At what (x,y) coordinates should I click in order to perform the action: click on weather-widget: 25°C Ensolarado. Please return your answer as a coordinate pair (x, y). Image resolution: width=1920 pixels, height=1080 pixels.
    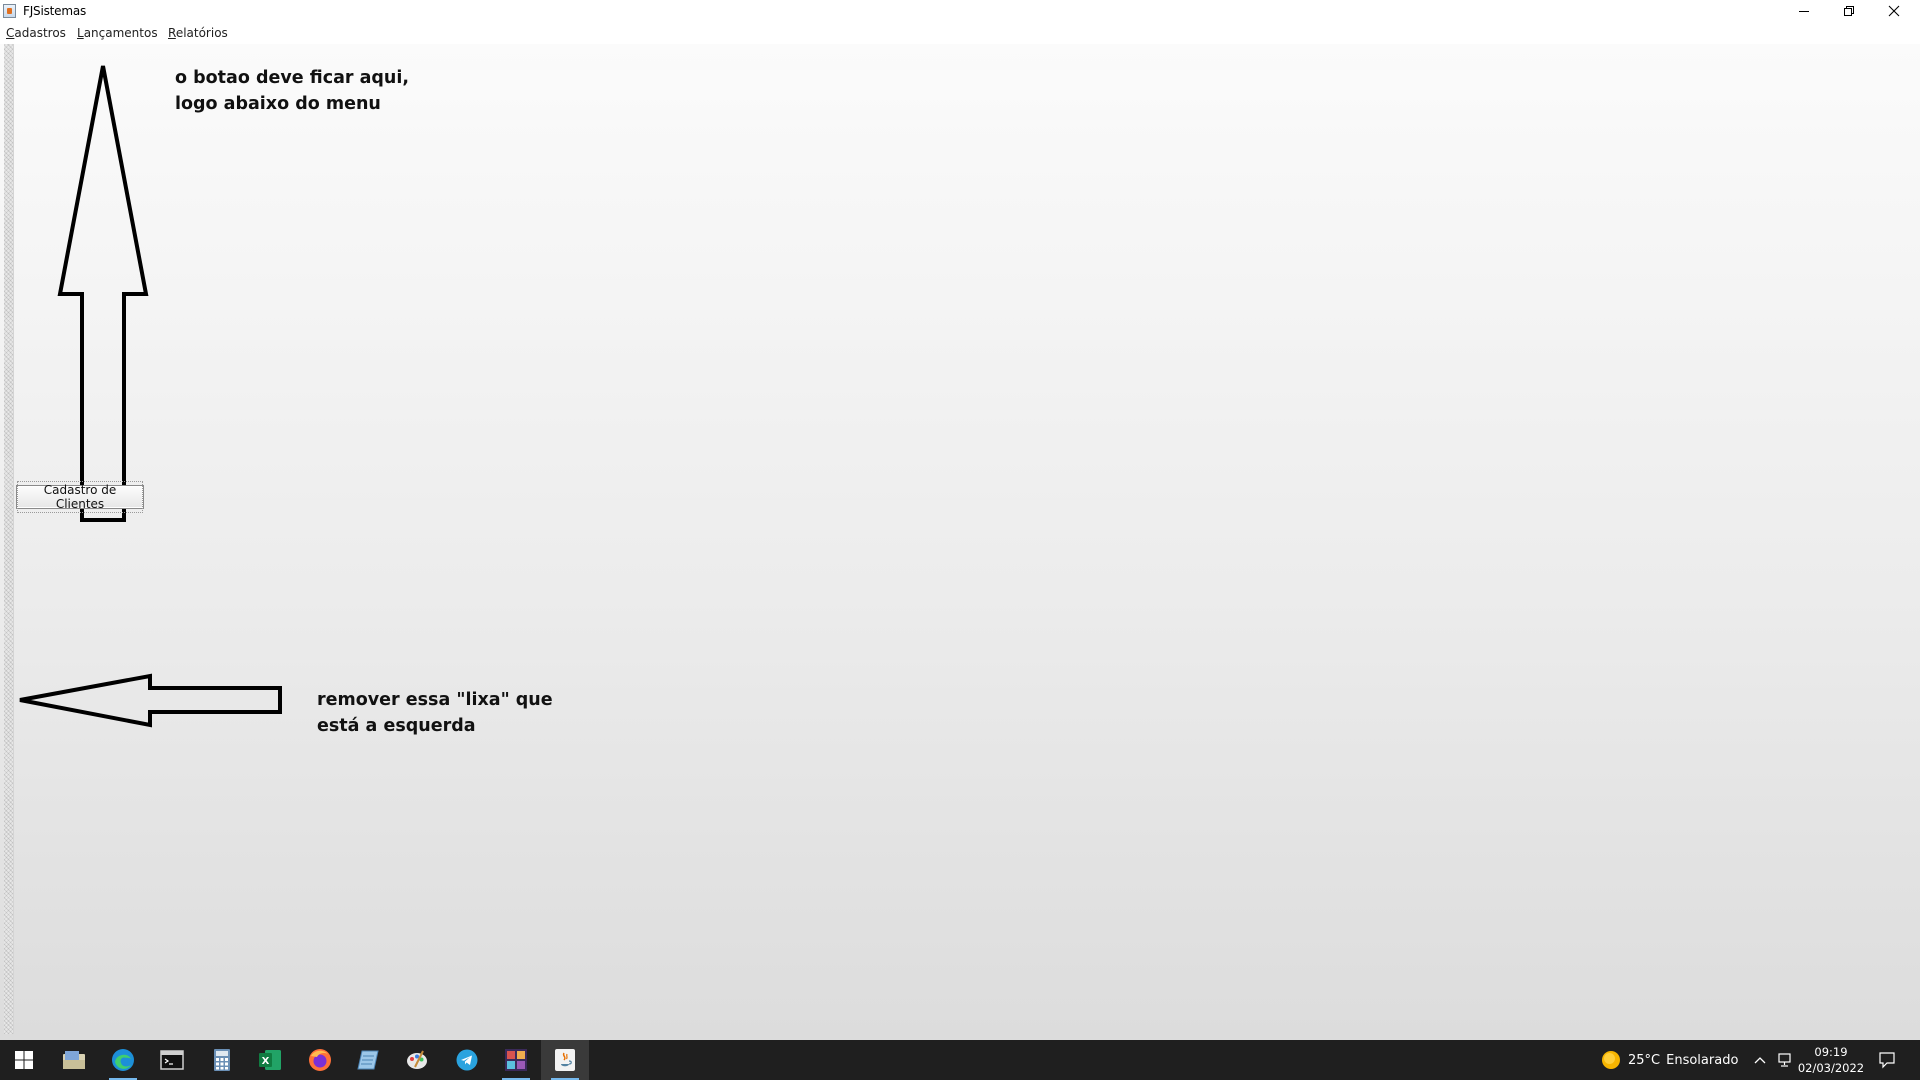
    Looking at the image, I should click on (1669, 1060).